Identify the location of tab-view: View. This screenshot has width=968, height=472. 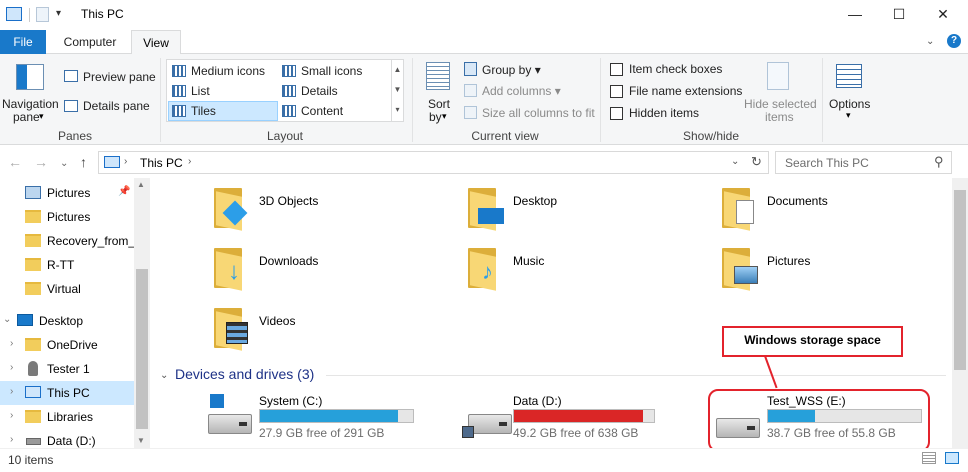
(156, 42).